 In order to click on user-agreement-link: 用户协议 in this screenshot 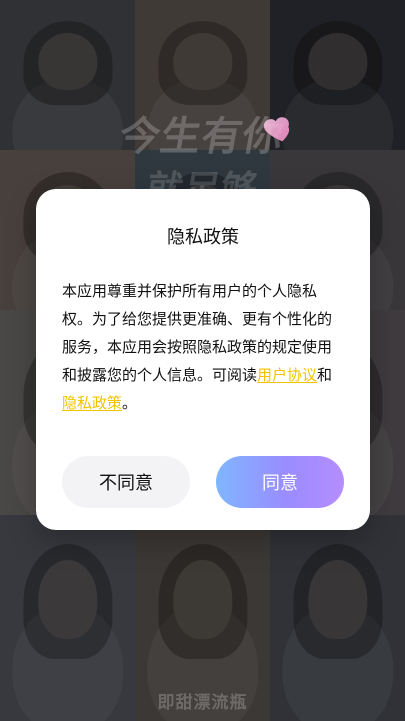, I will do `click(287, 375)`.